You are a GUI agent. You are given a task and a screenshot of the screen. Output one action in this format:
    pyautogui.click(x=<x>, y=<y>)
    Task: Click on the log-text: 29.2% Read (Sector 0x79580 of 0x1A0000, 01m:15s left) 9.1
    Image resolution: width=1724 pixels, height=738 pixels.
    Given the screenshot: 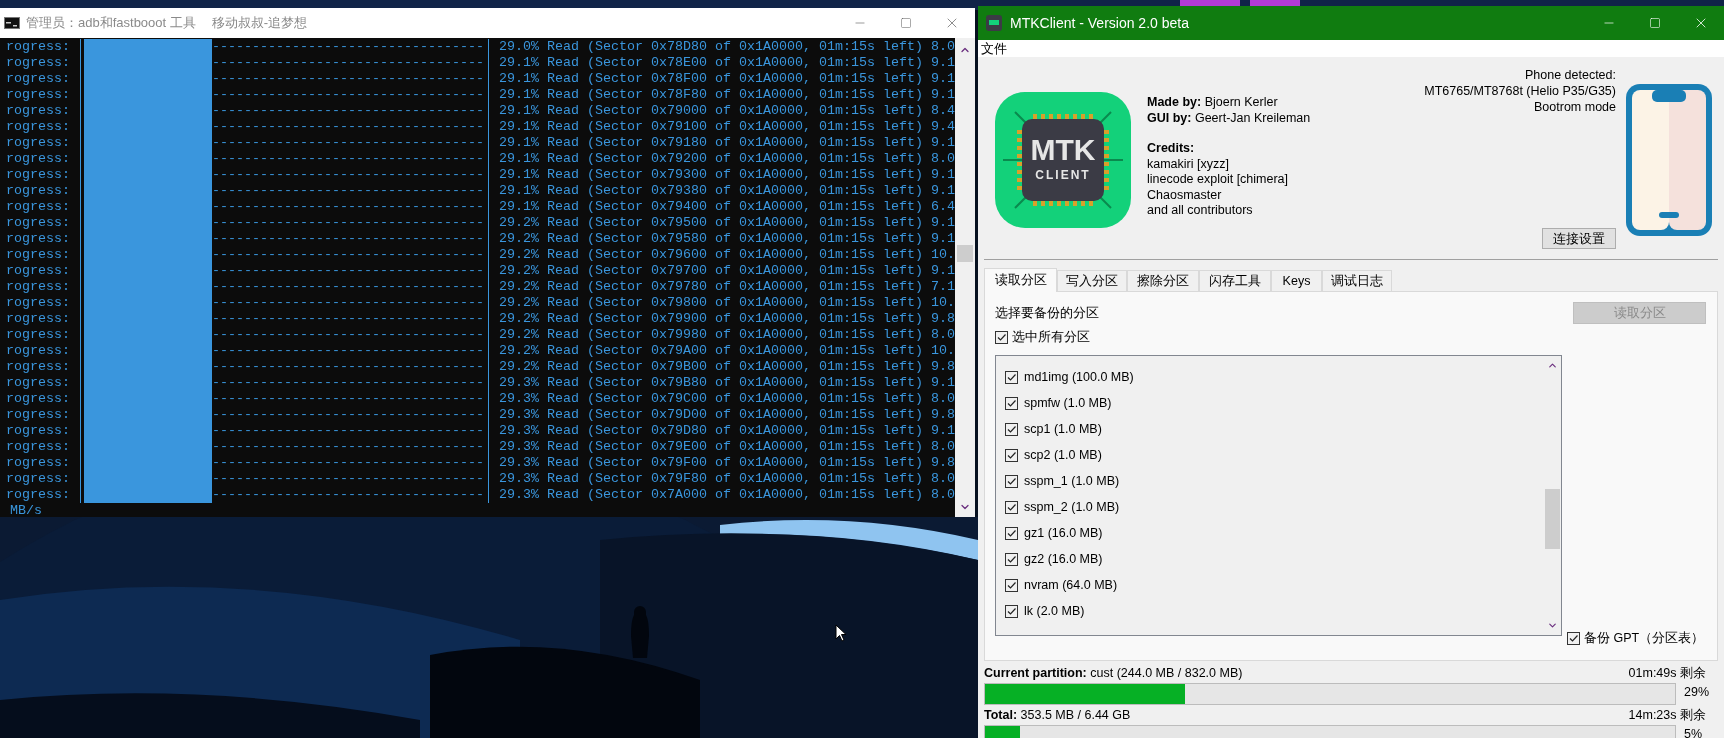 What is the action you would take?
    pyautogui.click(x=726, y=239)
    